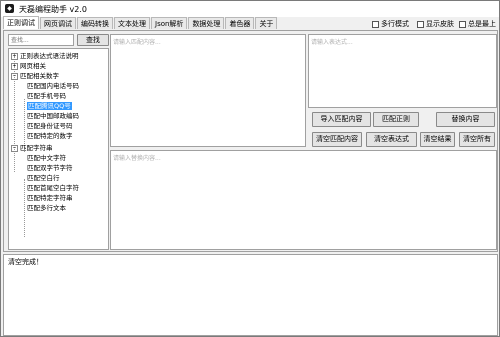 The image size is (500, 337). What do you see at coordinates (482, 24) in the screenshot?
I see `topmost-label: 总是最上` at bounding box center [482, 24].